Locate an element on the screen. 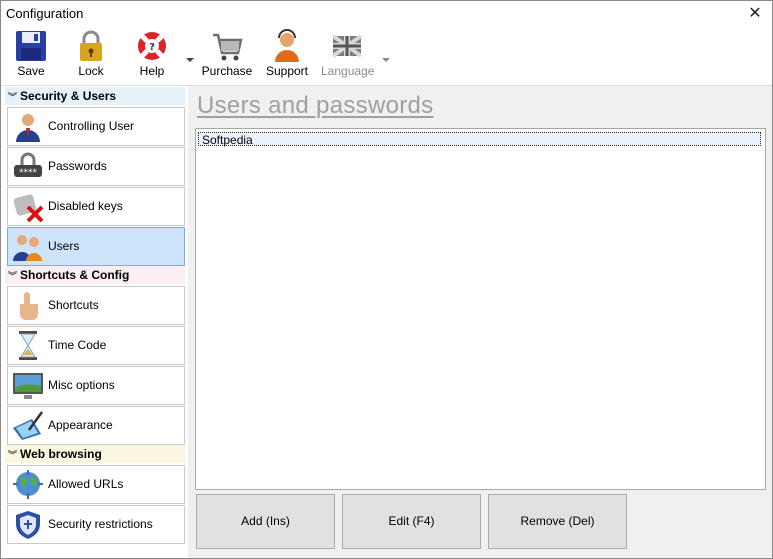  title-bar: Configuration ✕ is located at coordinates (386, 14).